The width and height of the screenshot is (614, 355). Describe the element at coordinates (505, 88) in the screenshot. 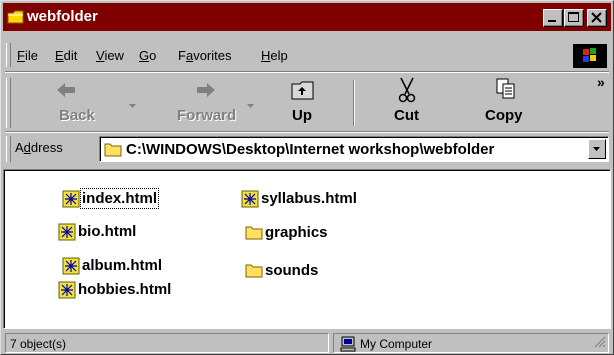

I see `copy-icon` at that location.